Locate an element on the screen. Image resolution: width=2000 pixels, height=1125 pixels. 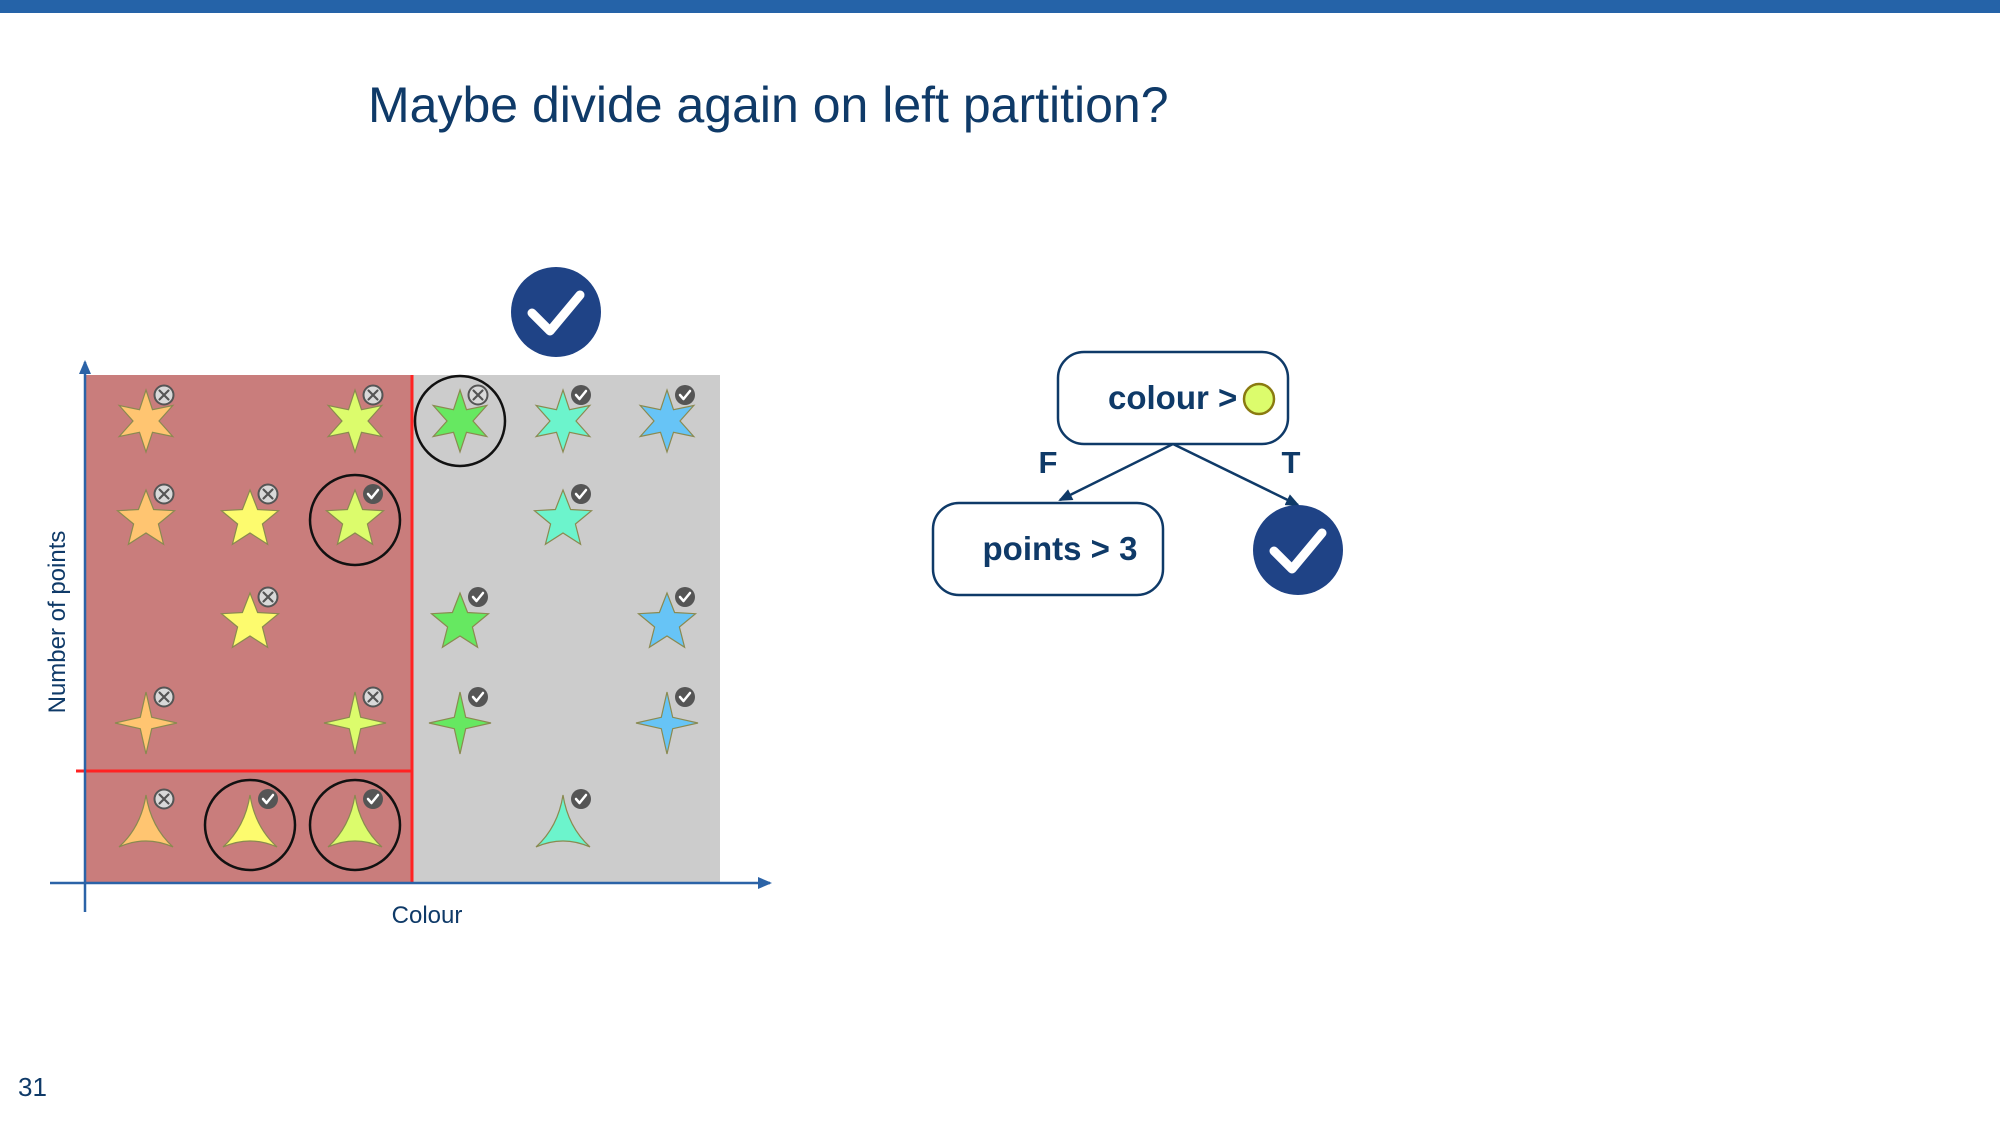
true-branch-label: T is located at coordinates (1291, 462).